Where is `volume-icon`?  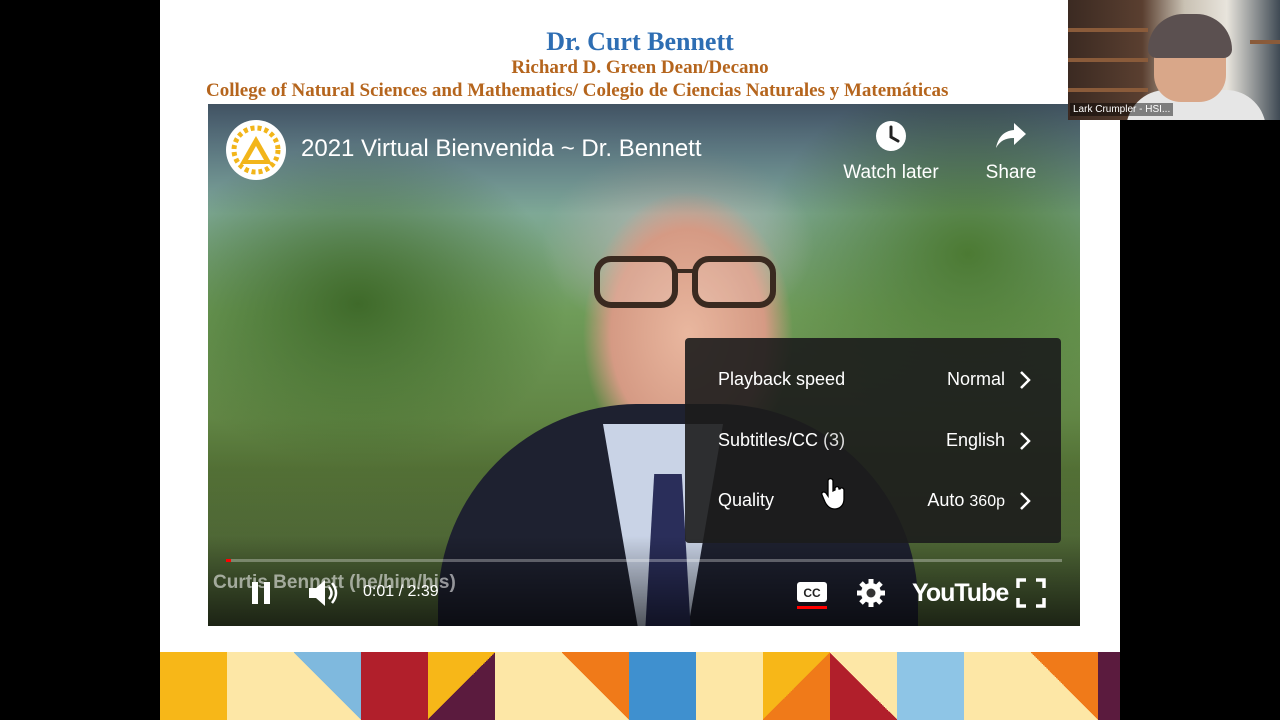 volume-icon is located at coordinates (324, 593).